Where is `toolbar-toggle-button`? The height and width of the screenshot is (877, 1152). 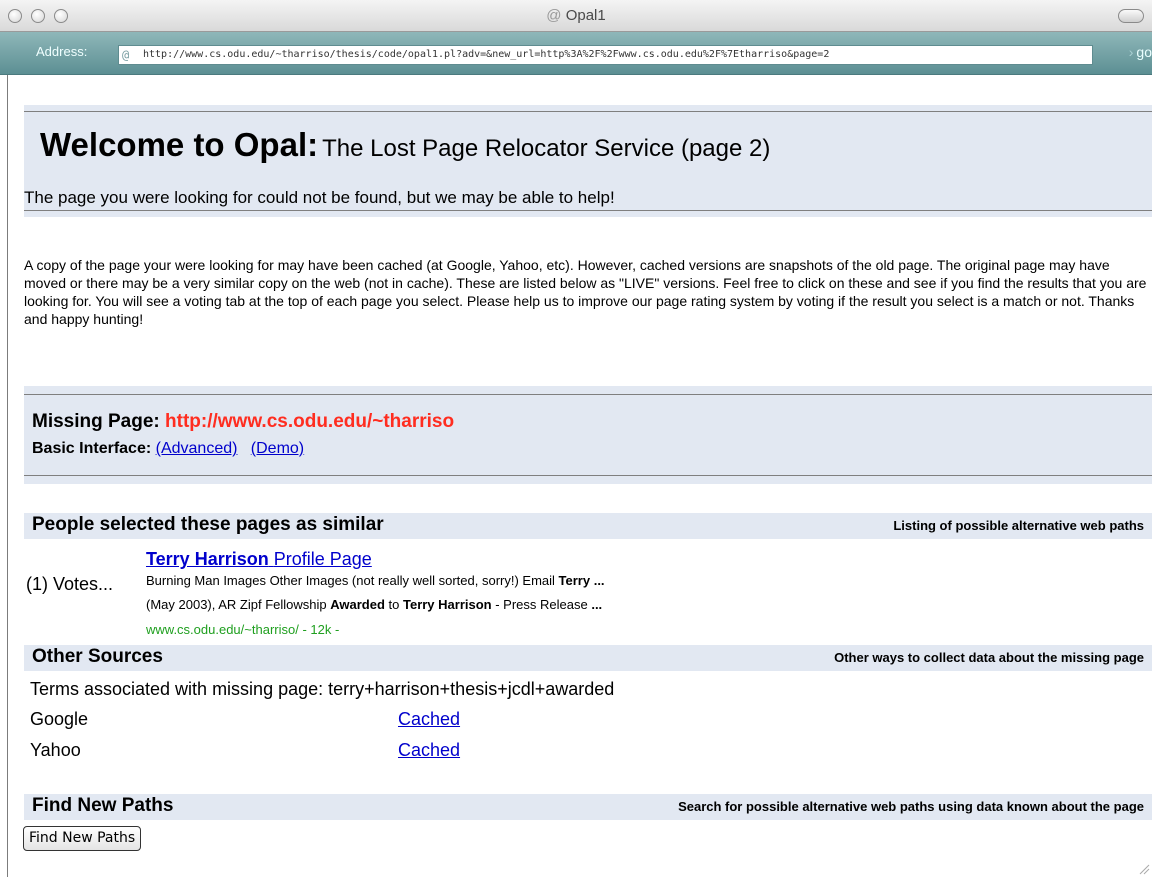
toolbar-toggle-button is located at coordinates (1131, 16).